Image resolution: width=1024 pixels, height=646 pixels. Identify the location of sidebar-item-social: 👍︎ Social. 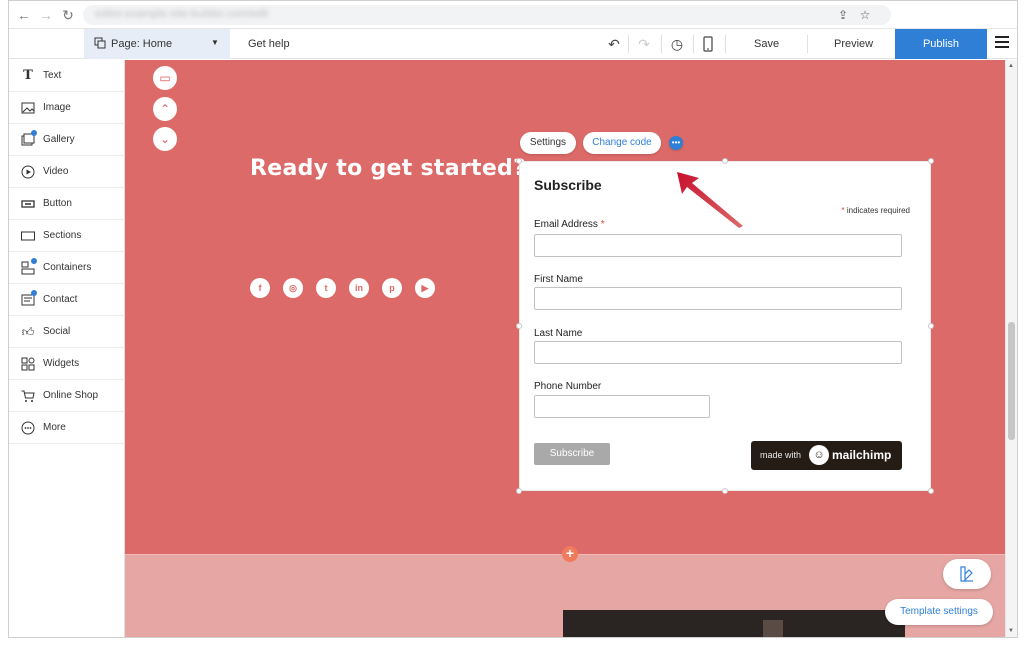
(67, 332).